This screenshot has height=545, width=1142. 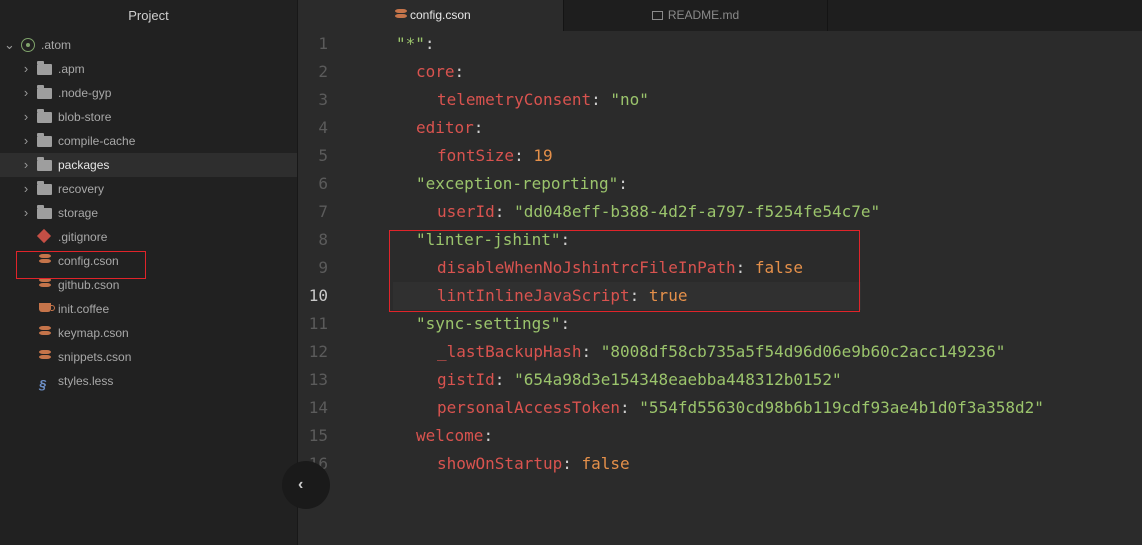 What do you see at coordinates (703, 15) in the screenshot?
I see `tab-label: README.md` at bounding box center [703, 15].